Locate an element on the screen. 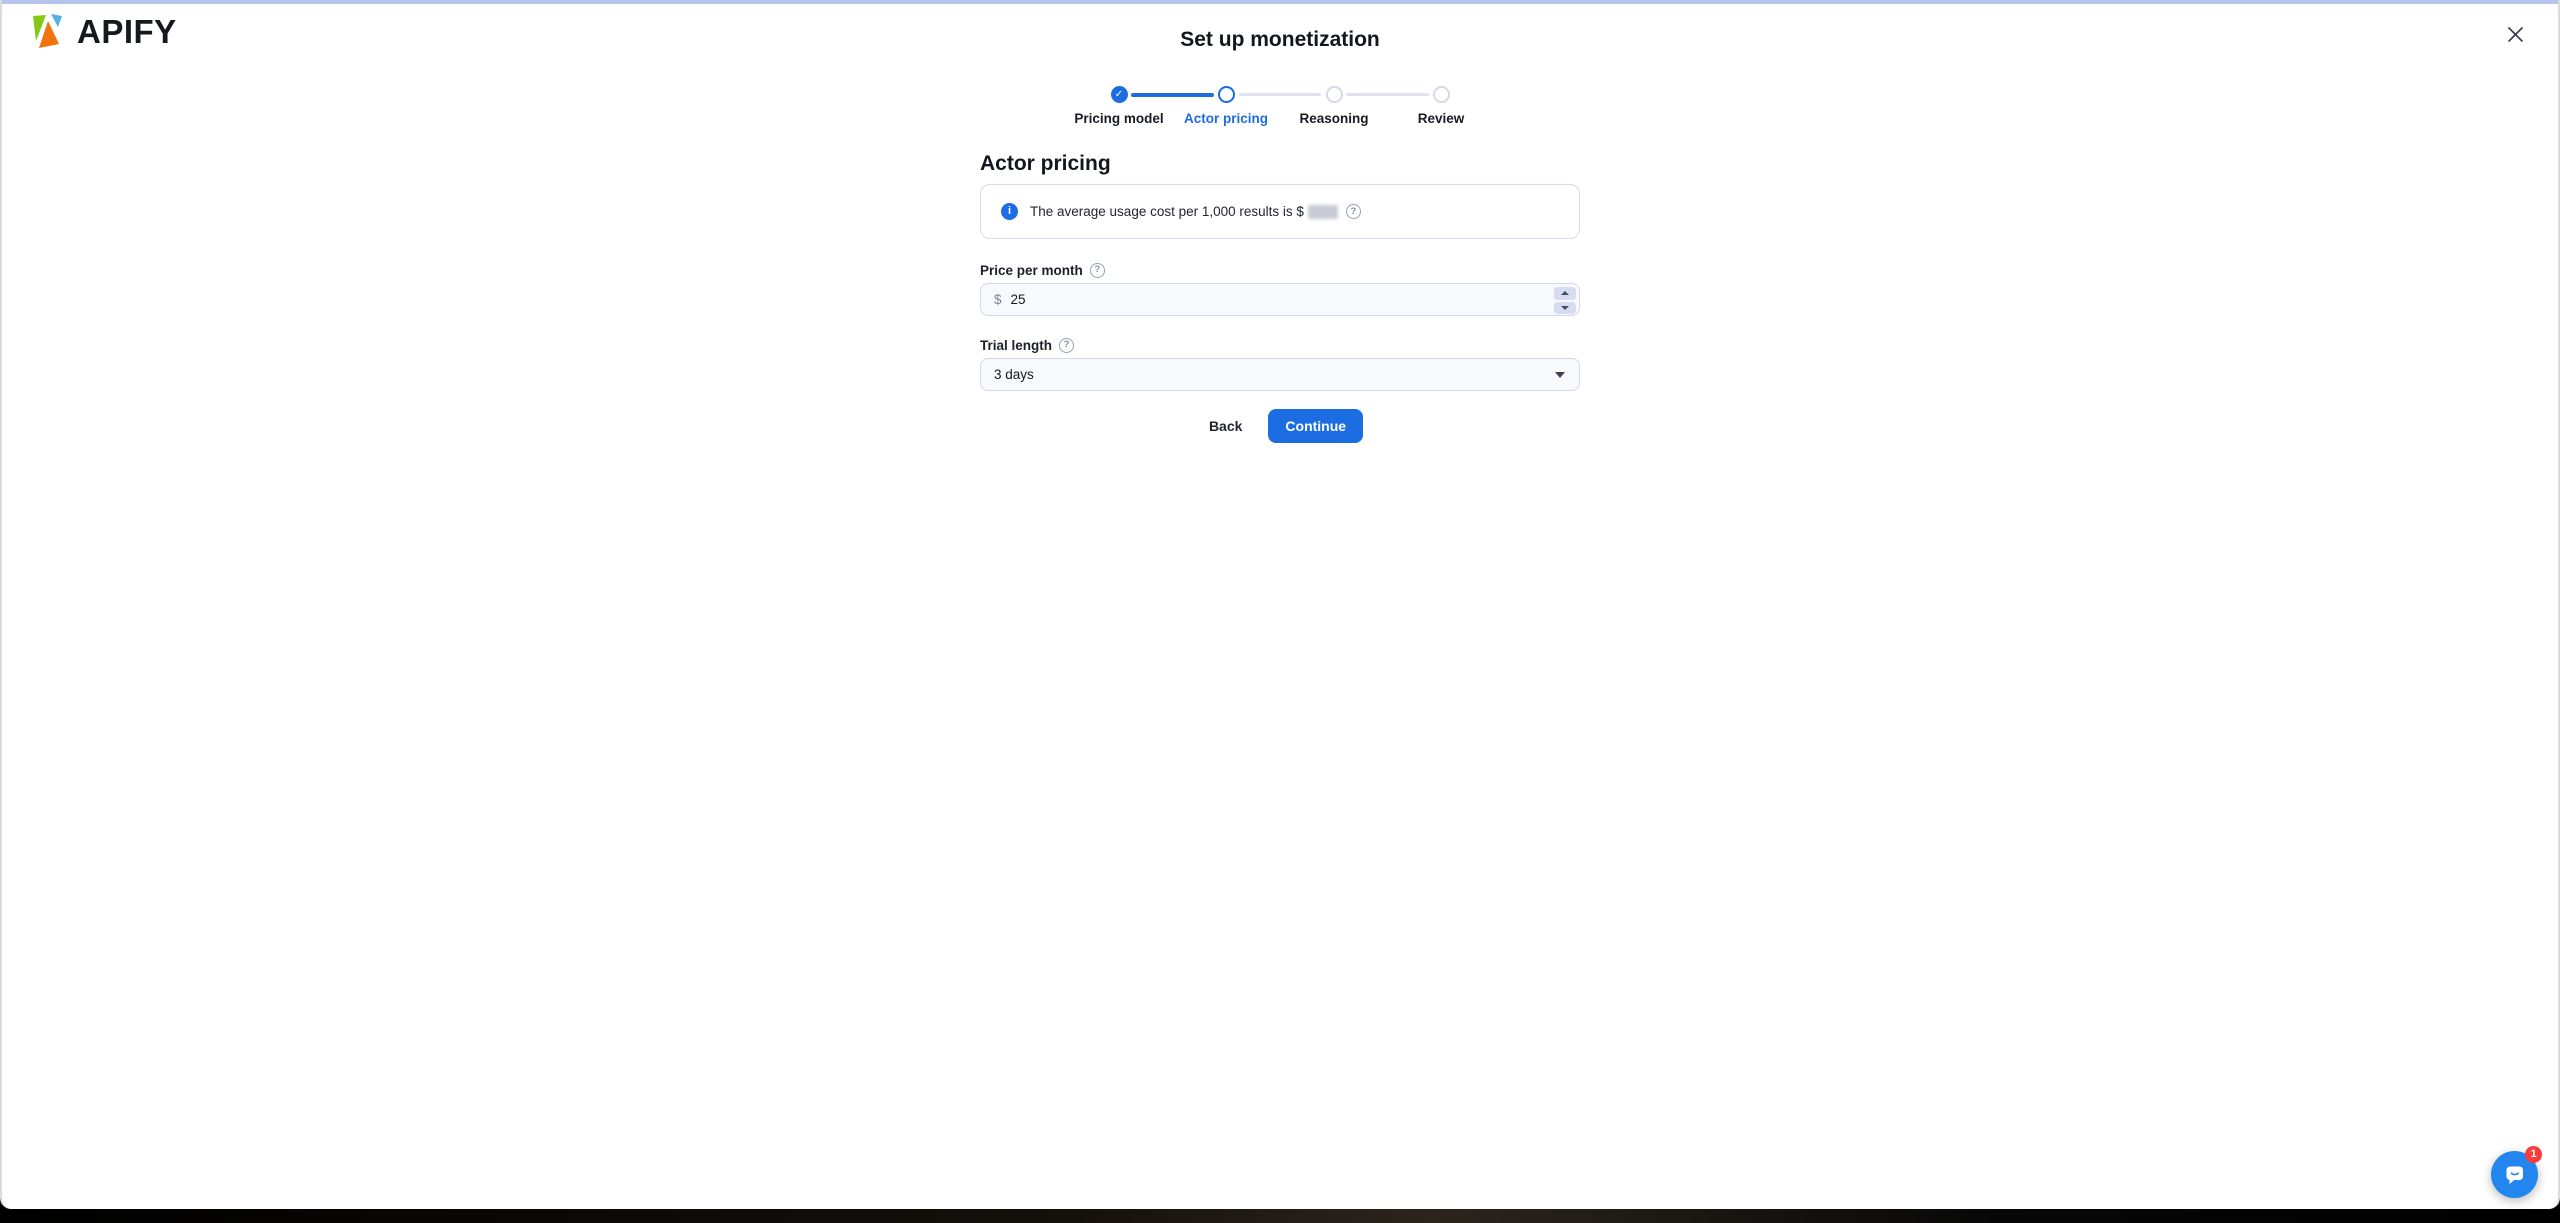  trial-length-label: Trial length is located at coordinates (1016, 345).